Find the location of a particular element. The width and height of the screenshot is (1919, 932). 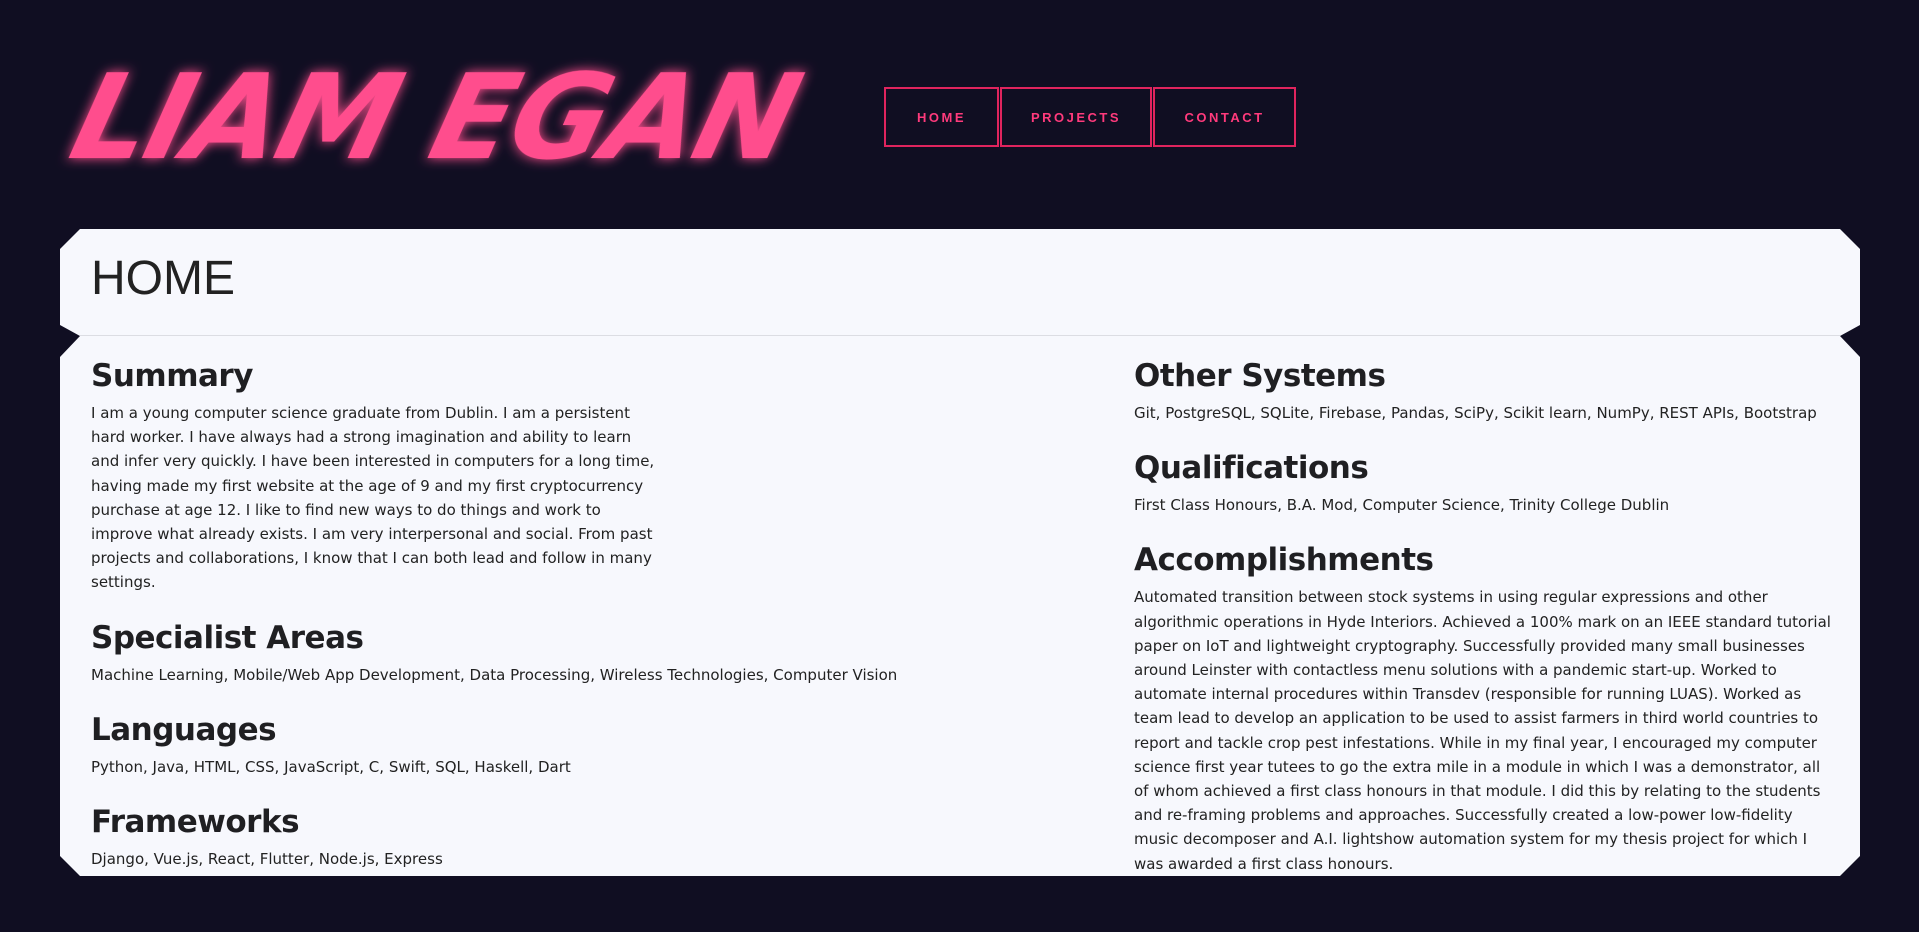

nav-home-button: HOME is located at coordinates (941, 117).